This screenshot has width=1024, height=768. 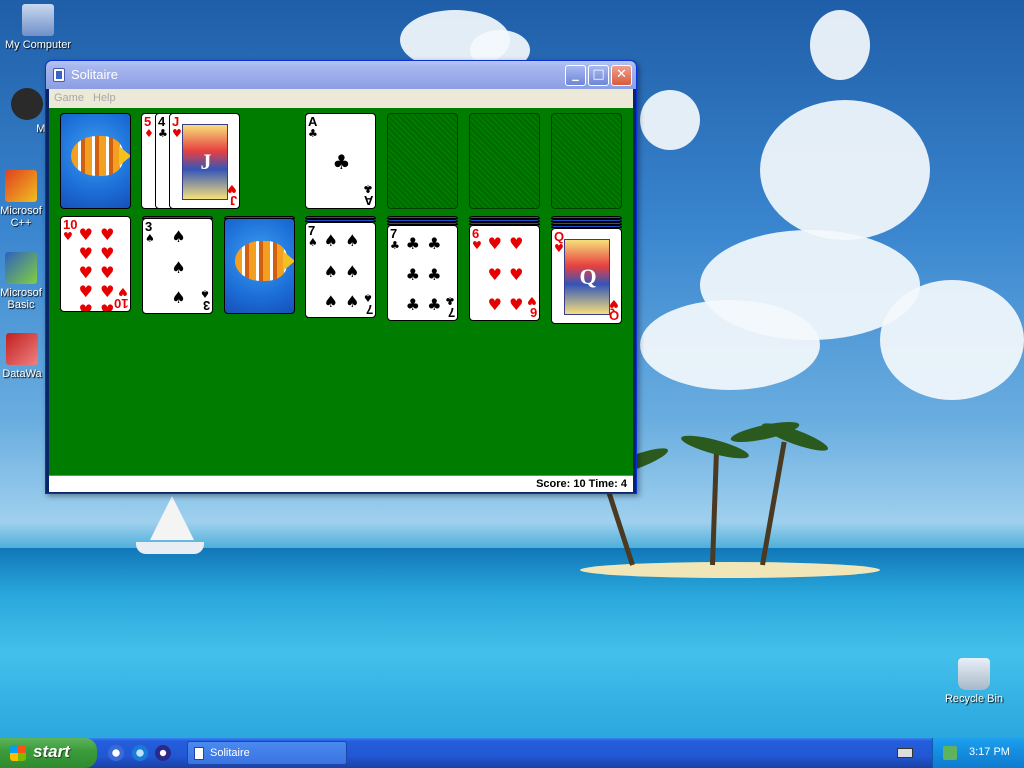 I want to click on card-pips: ♥ ♥ ♥ ♥ ♥ ♥ ♥ ♥ ♥ ♥, so click(x=96, y=268).